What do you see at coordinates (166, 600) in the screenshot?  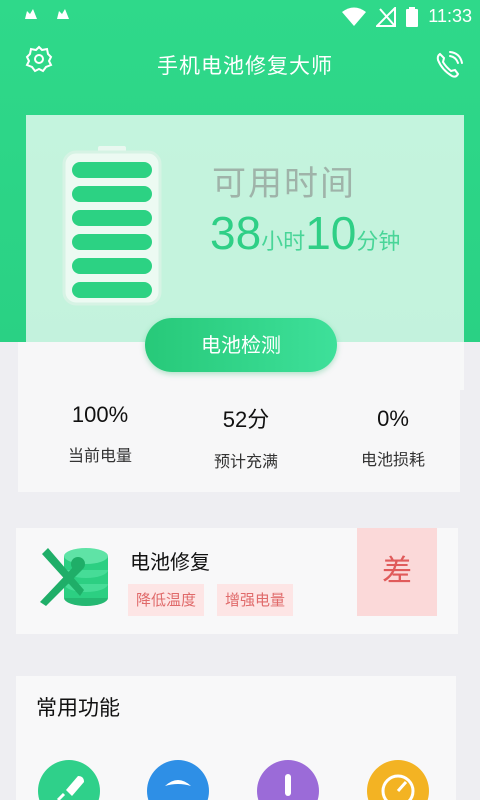 I see `tag-lower-temperature: 降低温度` at bounding box center [166, 600].